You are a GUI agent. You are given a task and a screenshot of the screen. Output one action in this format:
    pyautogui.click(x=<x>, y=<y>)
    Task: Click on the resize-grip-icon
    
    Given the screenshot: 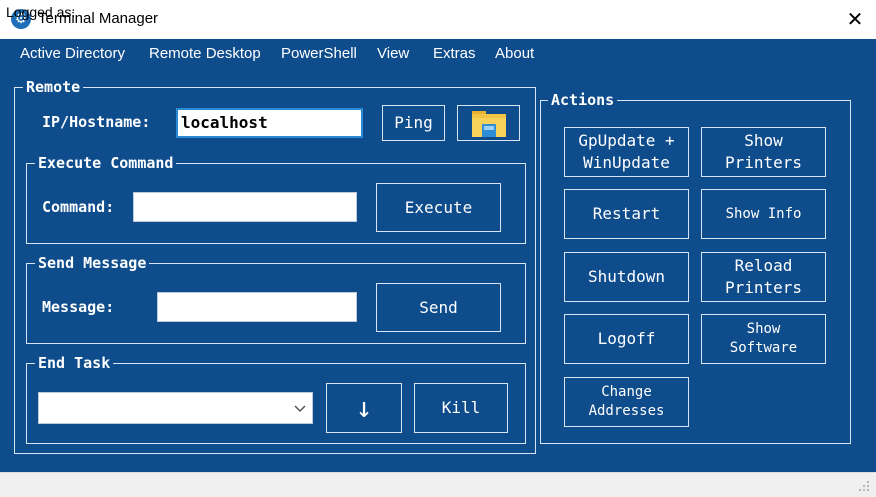 What is the action you would take?
    pyautogui.click(x=864, y=486)
    